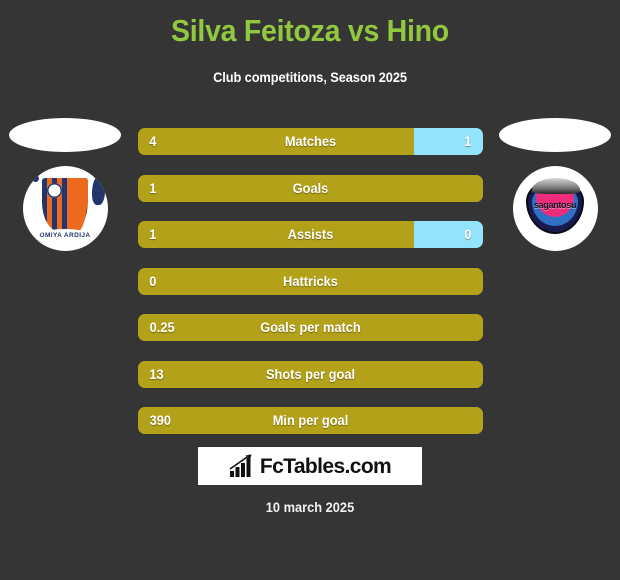 This screenshot has width=620, height=580. Describe the element at coordinates (98, 190) in the screenshot. I see `squirrel-icon` at that location.